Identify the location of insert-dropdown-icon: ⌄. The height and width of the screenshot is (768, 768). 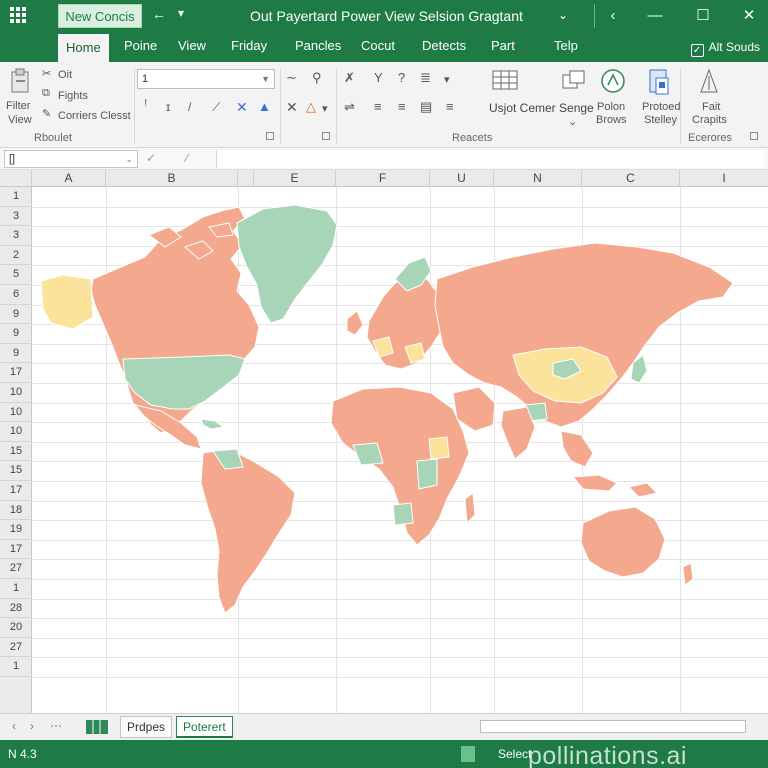
(572, 121).